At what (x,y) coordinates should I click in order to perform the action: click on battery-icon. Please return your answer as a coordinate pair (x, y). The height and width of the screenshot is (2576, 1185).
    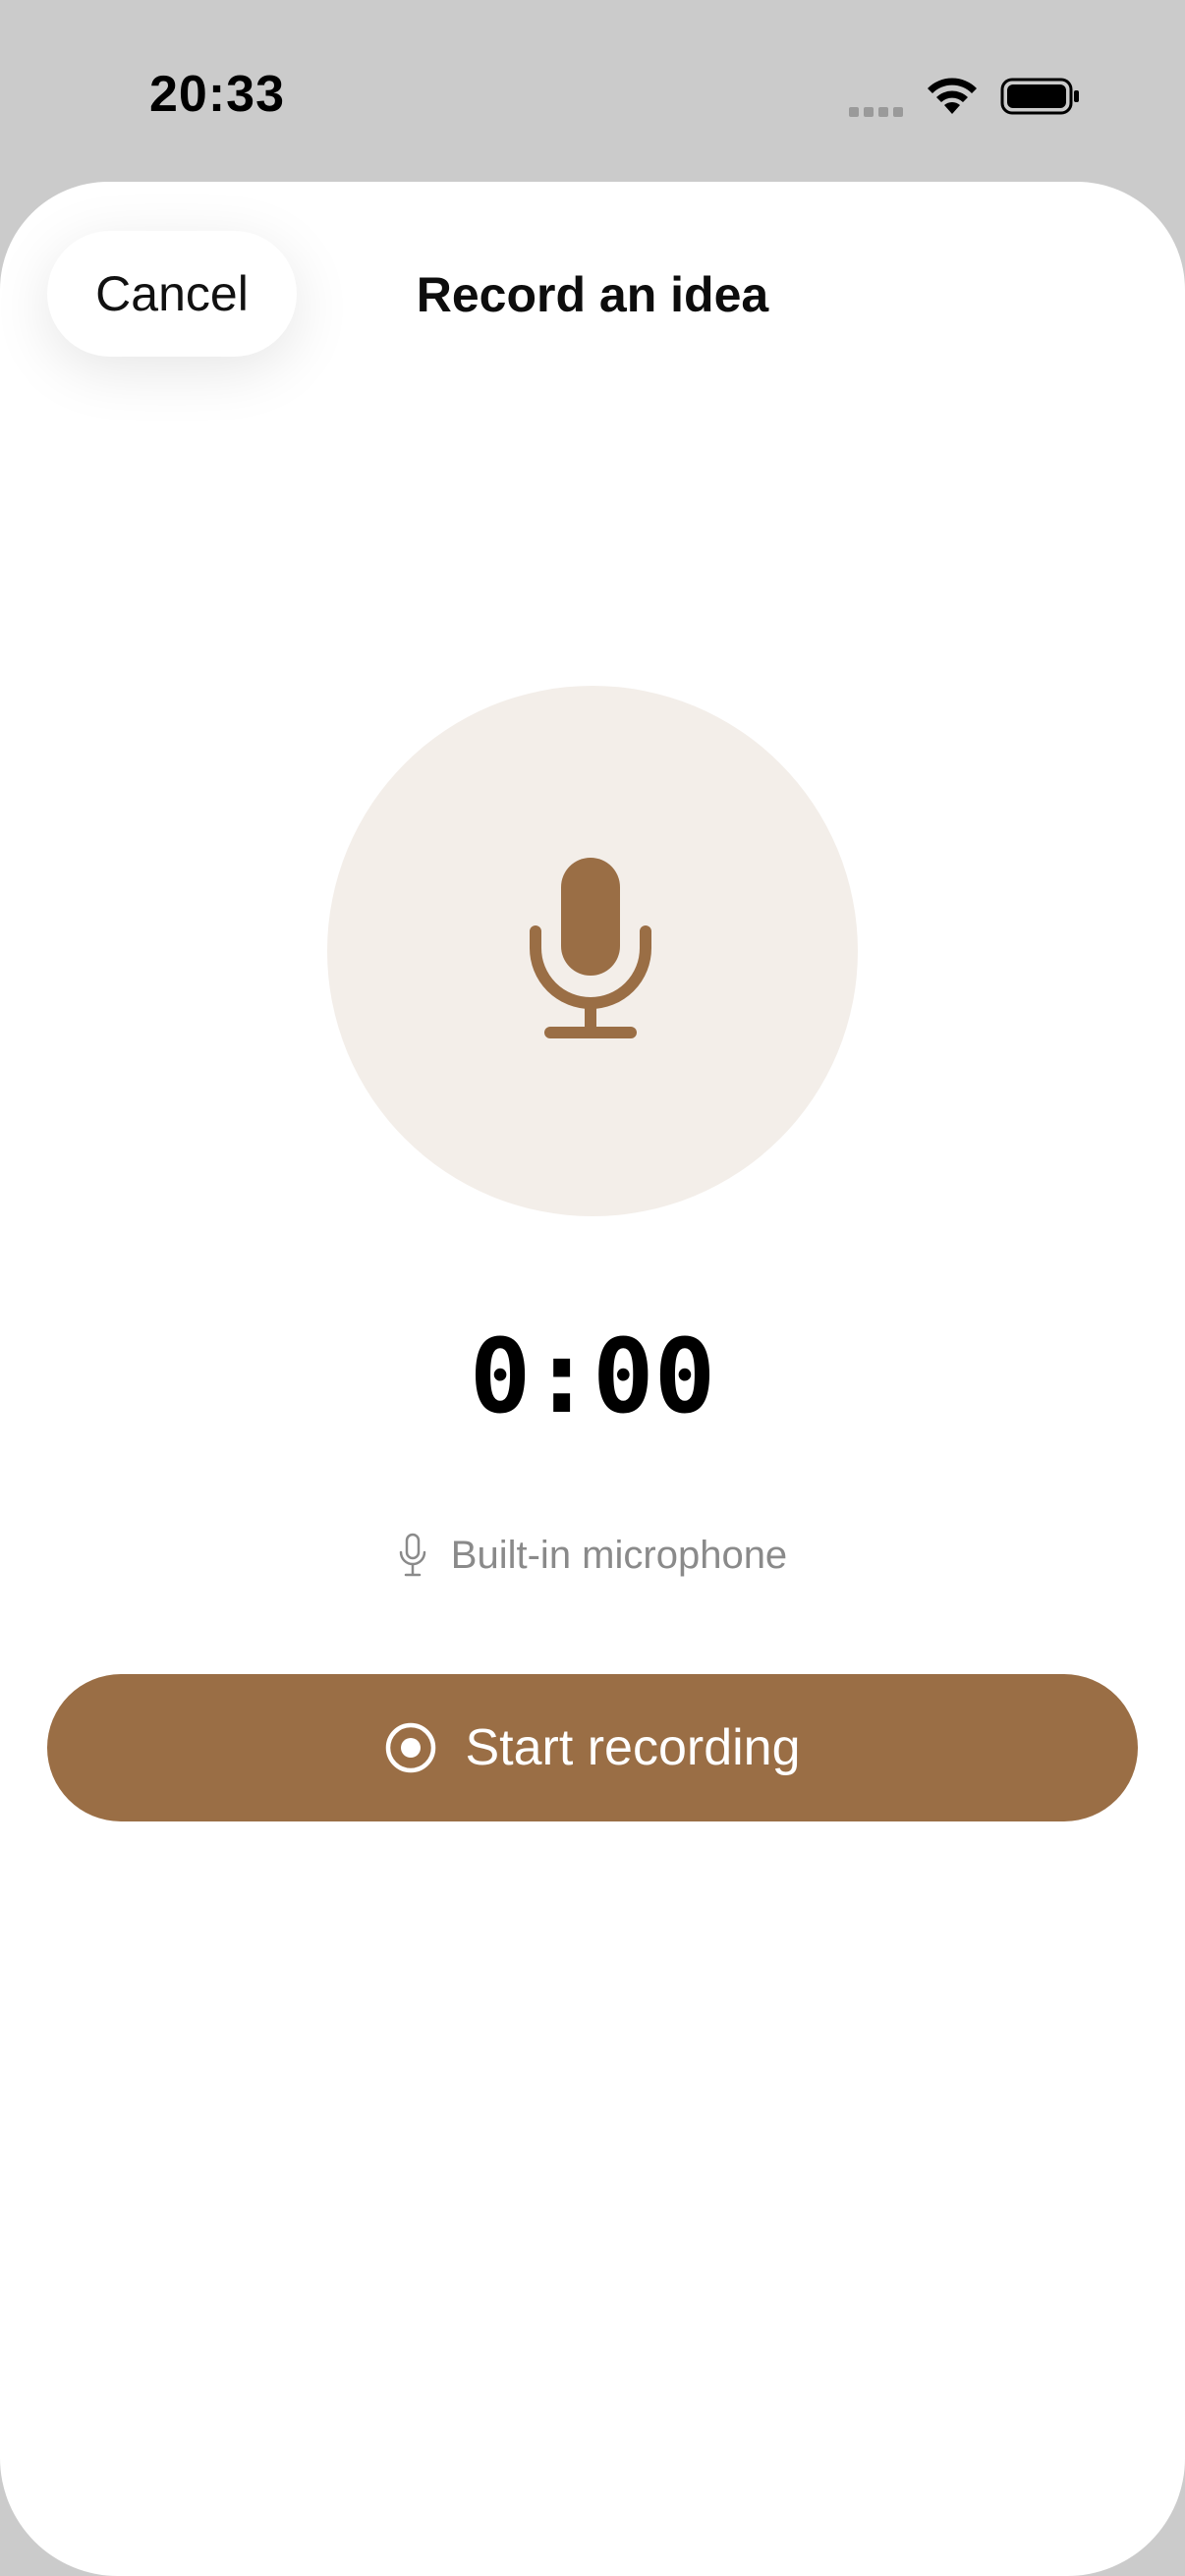
    Looking at the image, I should click on (1040, 96).